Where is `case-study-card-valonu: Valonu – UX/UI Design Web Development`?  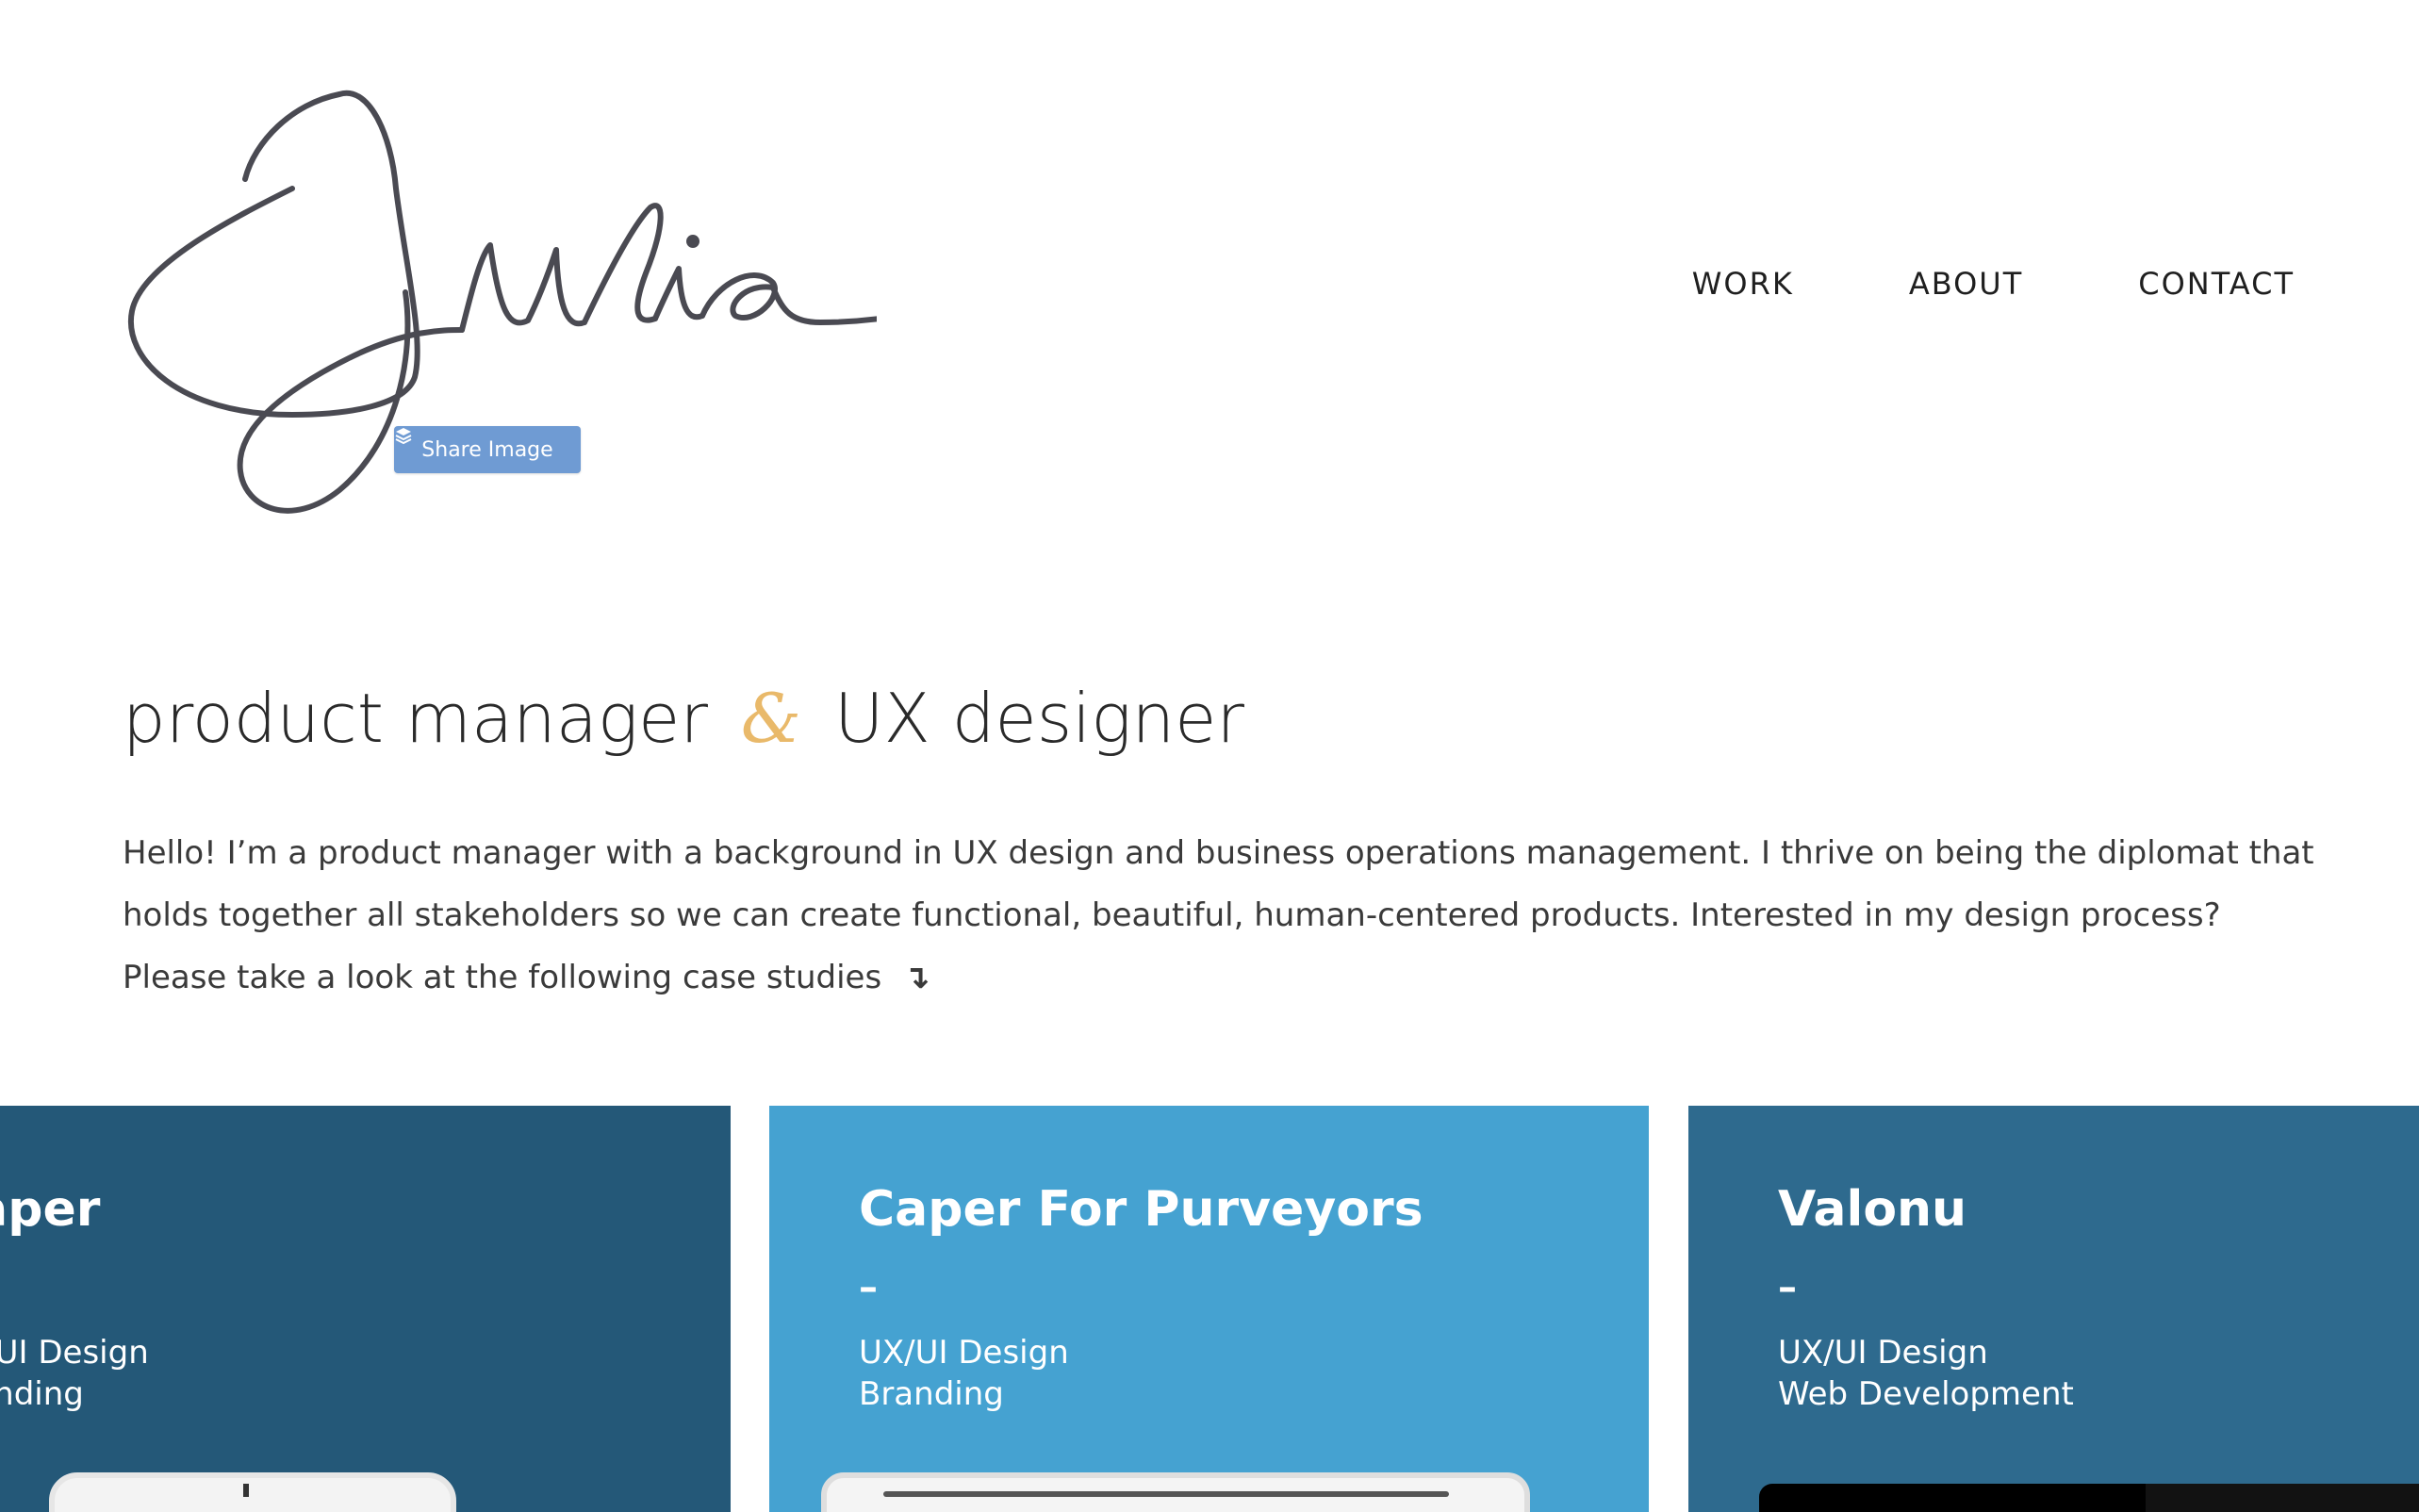
case-study-card-valonu: Valonu – UX/UI Design Web Development is located at coordinates (2053, 1309).